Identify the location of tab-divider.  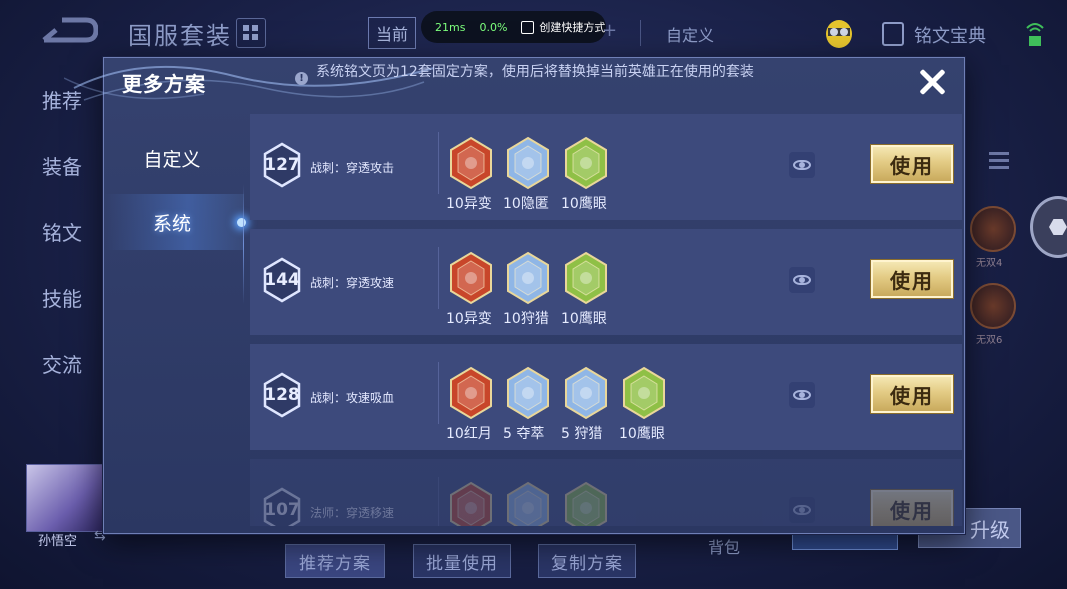
(243, 244).